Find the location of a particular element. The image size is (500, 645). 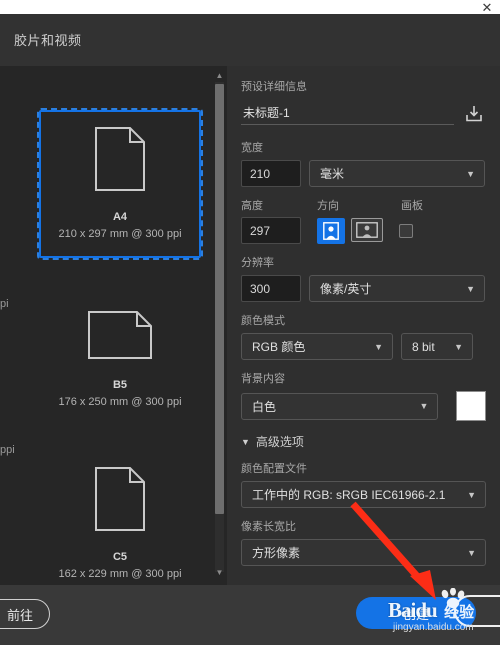

scroll-up-icon: ▲ is located at coordinates (219, 75).